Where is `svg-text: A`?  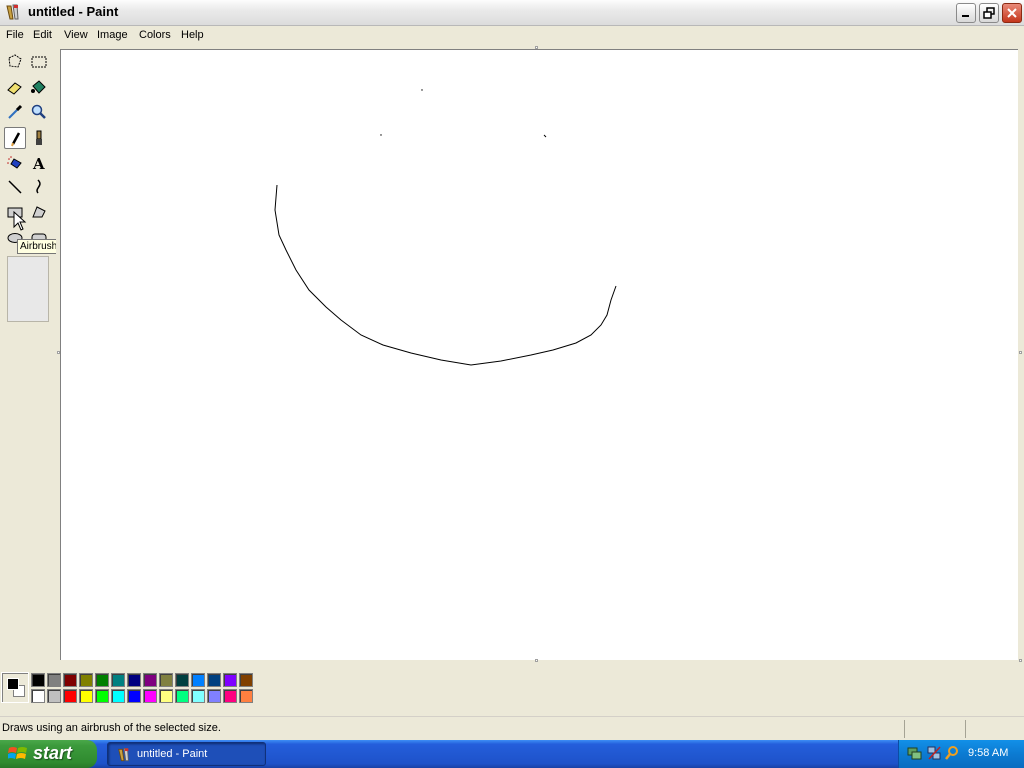
svg-text: A is located at coordinates (38, 163).